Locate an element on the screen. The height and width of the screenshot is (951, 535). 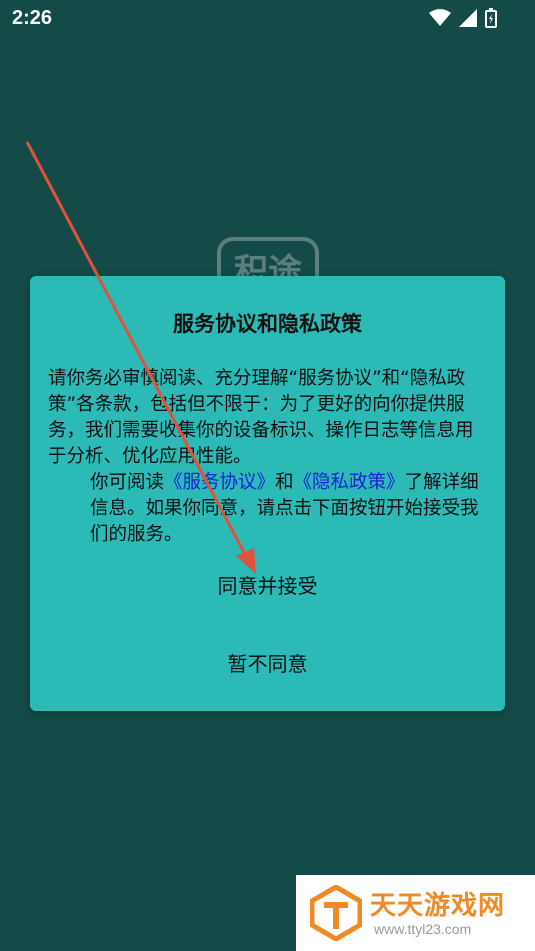
service-agreement-link: 《服务协议》 is located at coordinates (219, 482).